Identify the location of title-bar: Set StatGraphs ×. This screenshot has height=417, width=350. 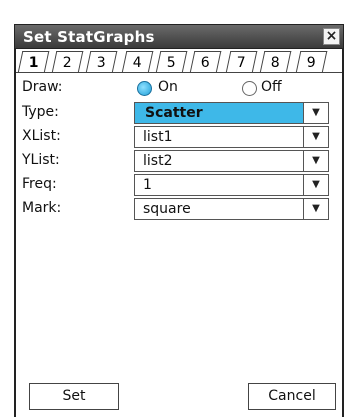
(179, 36).